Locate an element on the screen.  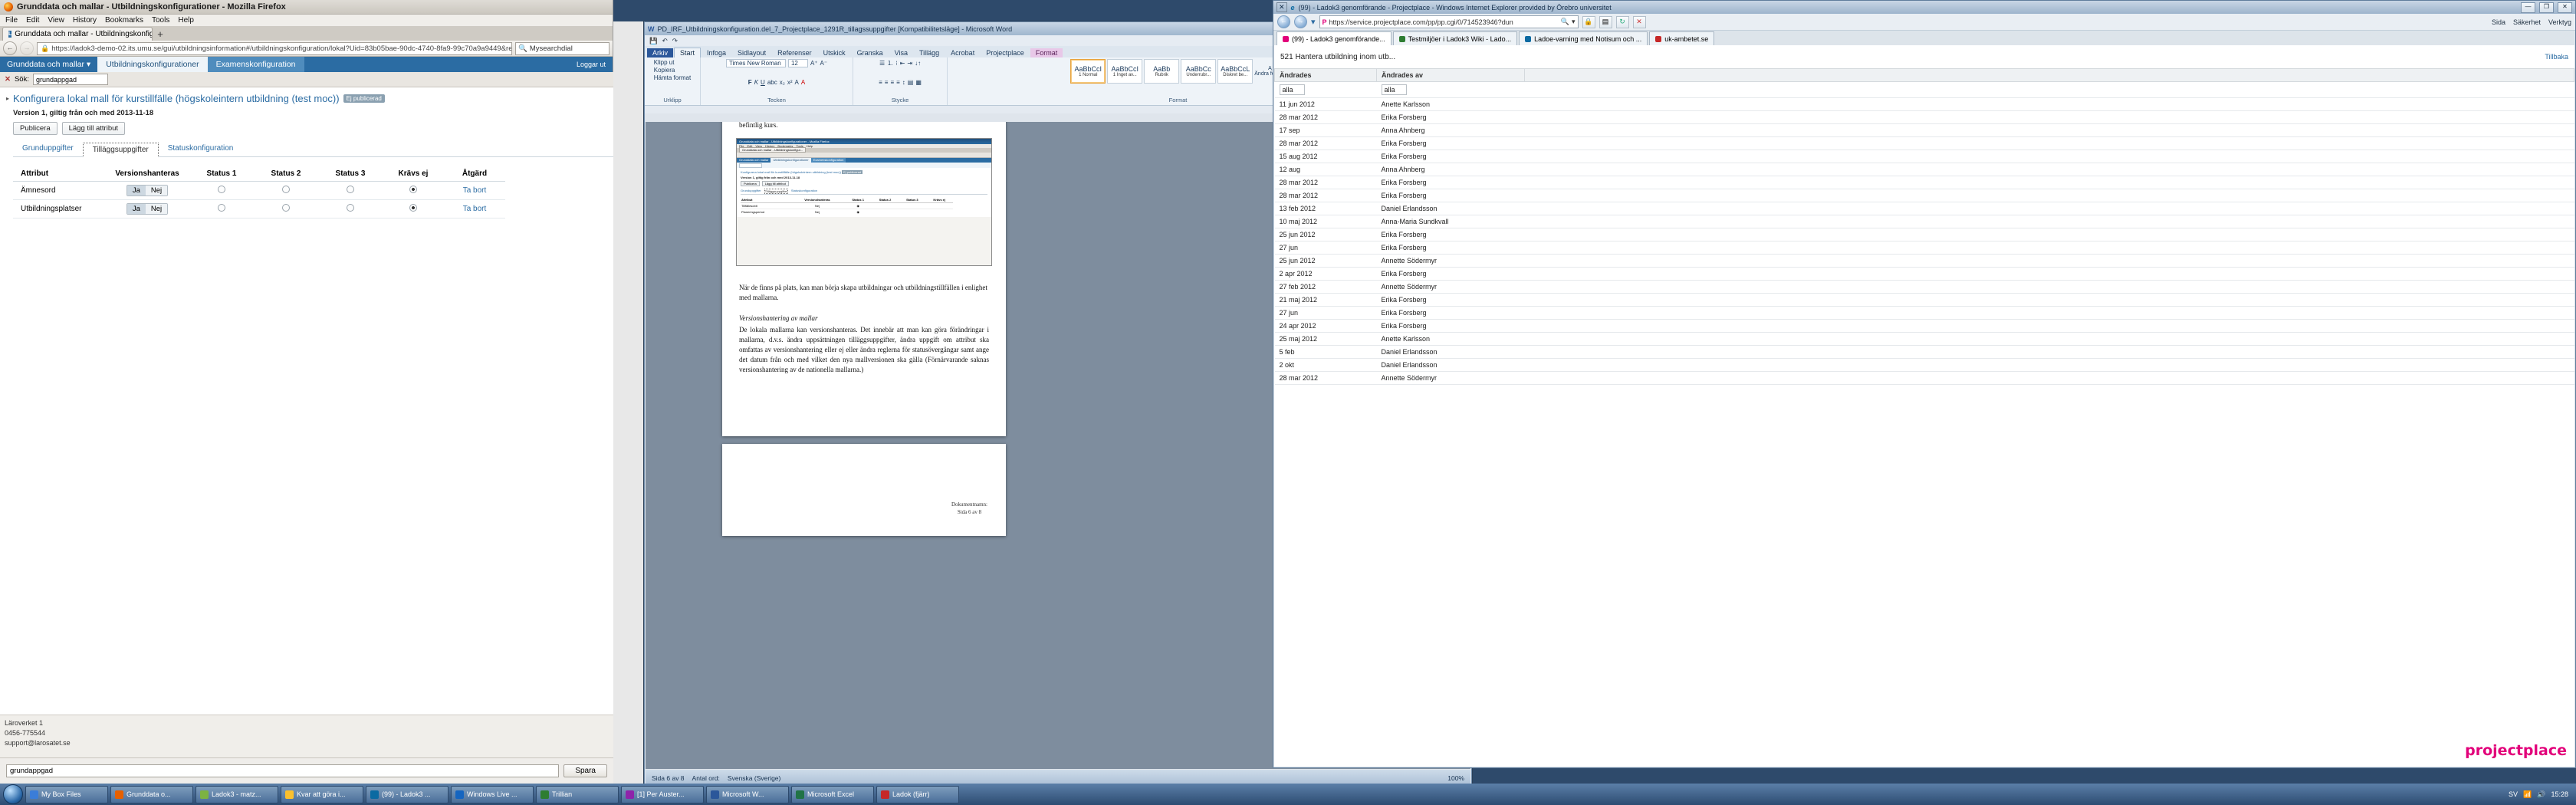
start-button is located at coordinates (13, 794).